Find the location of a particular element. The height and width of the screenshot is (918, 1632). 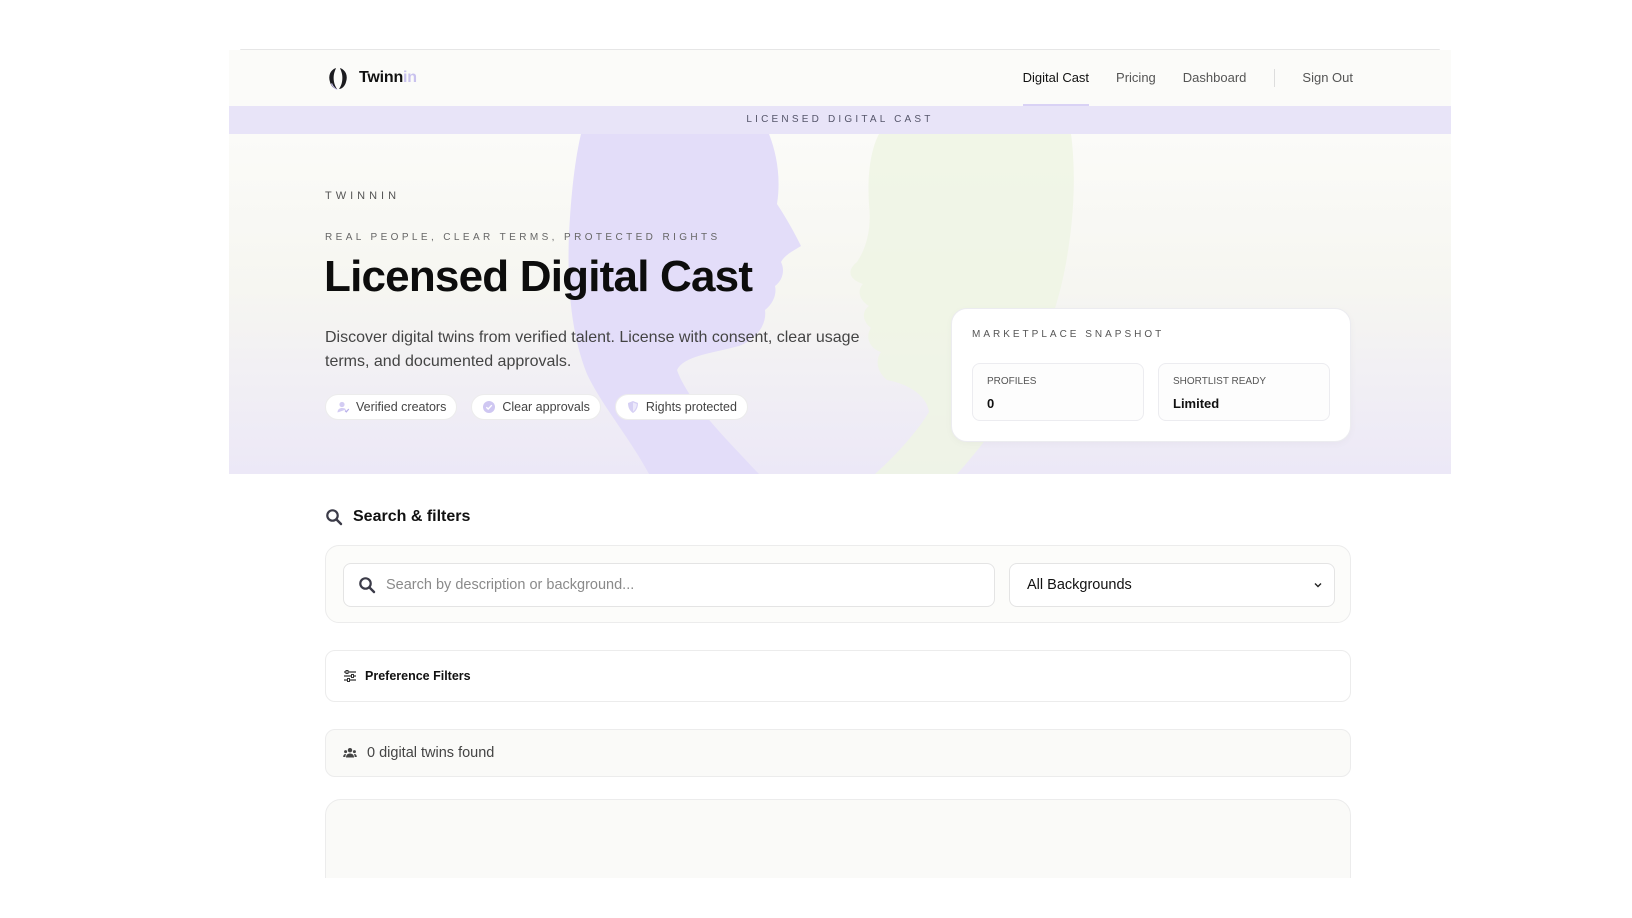

twinnin-logo-icon is located at coordinates (338, 79).